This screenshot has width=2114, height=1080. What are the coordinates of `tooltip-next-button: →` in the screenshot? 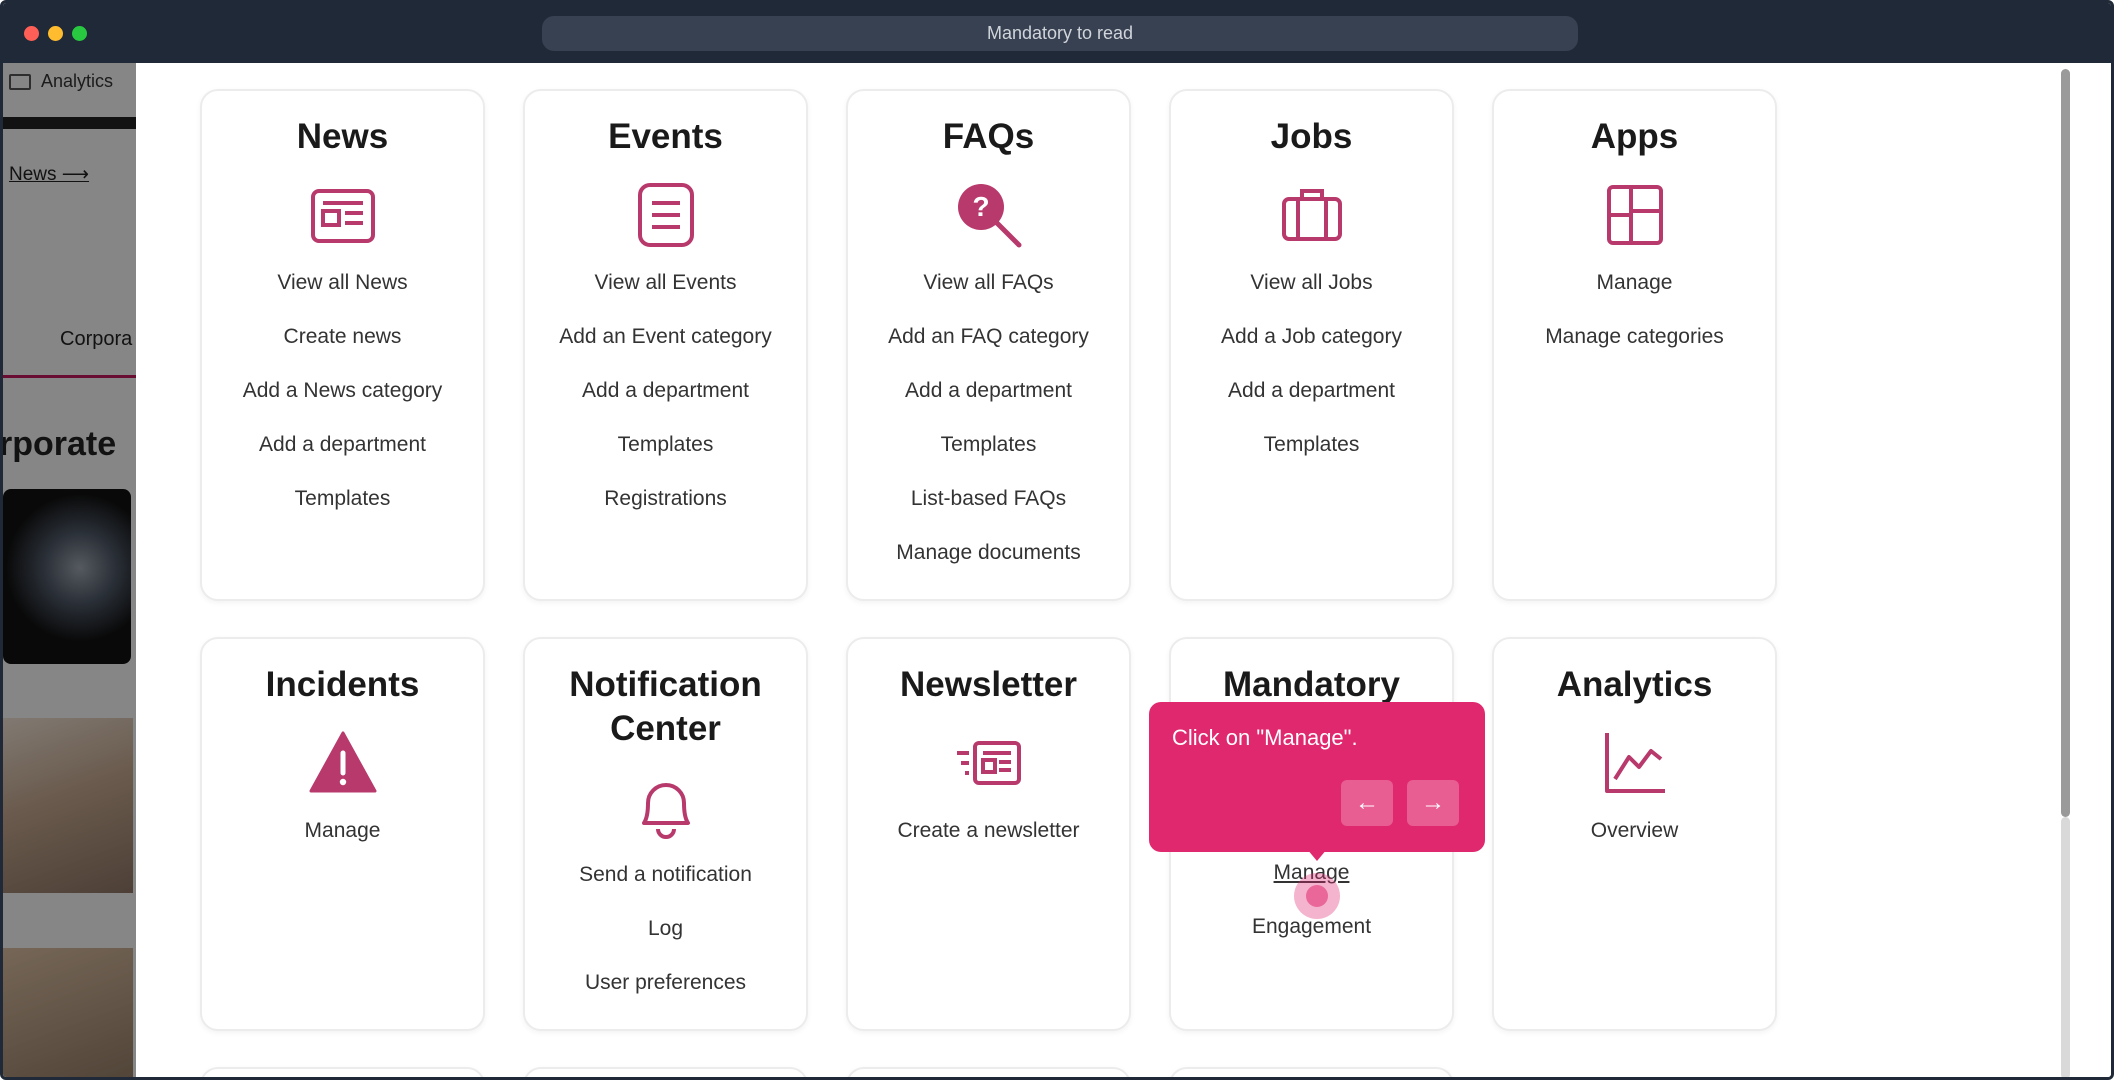 It's located at (1433, 803).